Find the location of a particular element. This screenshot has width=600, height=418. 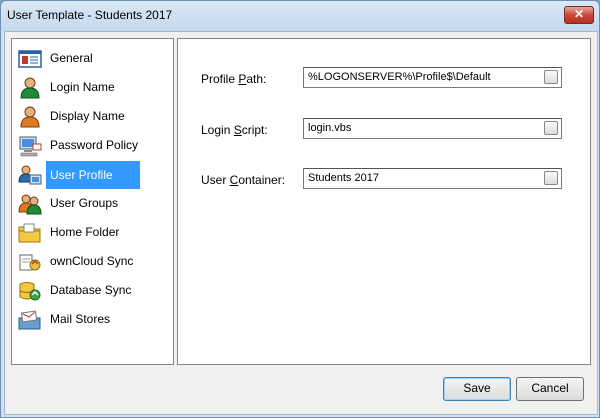

nav-item-user-groups: User Groups is located at coordinates (92, 204).